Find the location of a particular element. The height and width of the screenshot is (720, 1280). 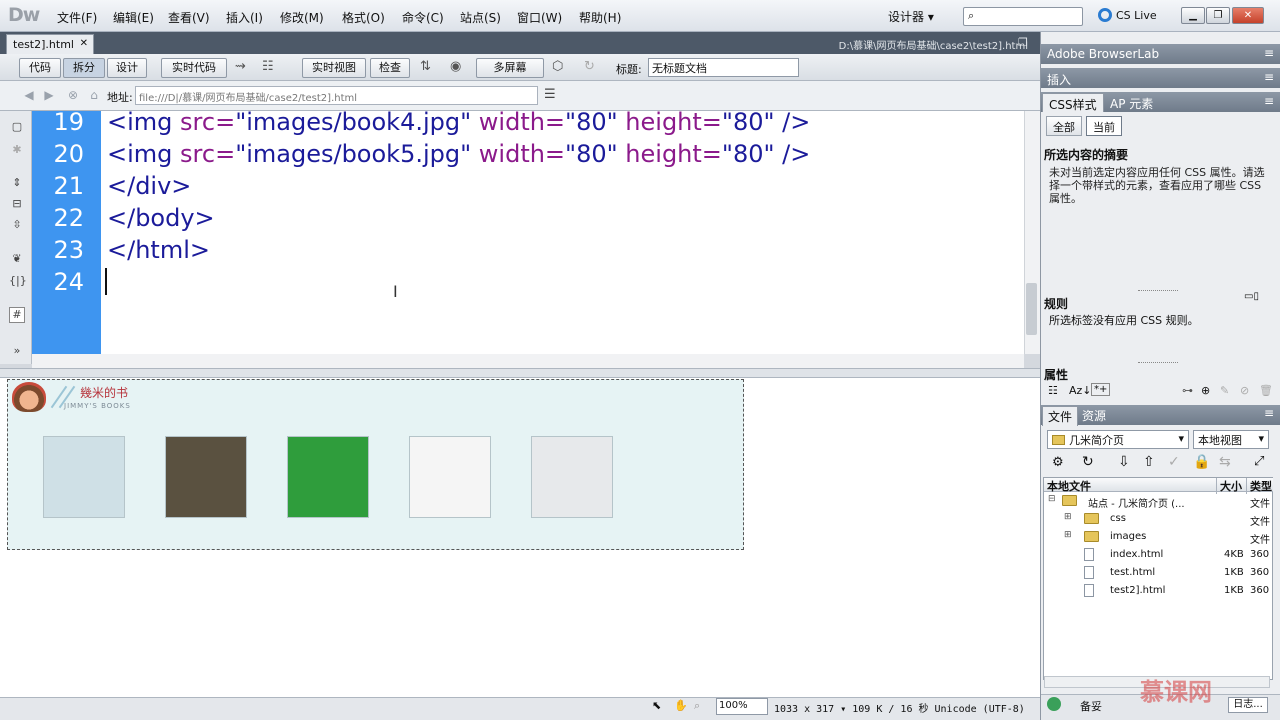

line-numbers-icon: # is located at coordinates (17, 315).